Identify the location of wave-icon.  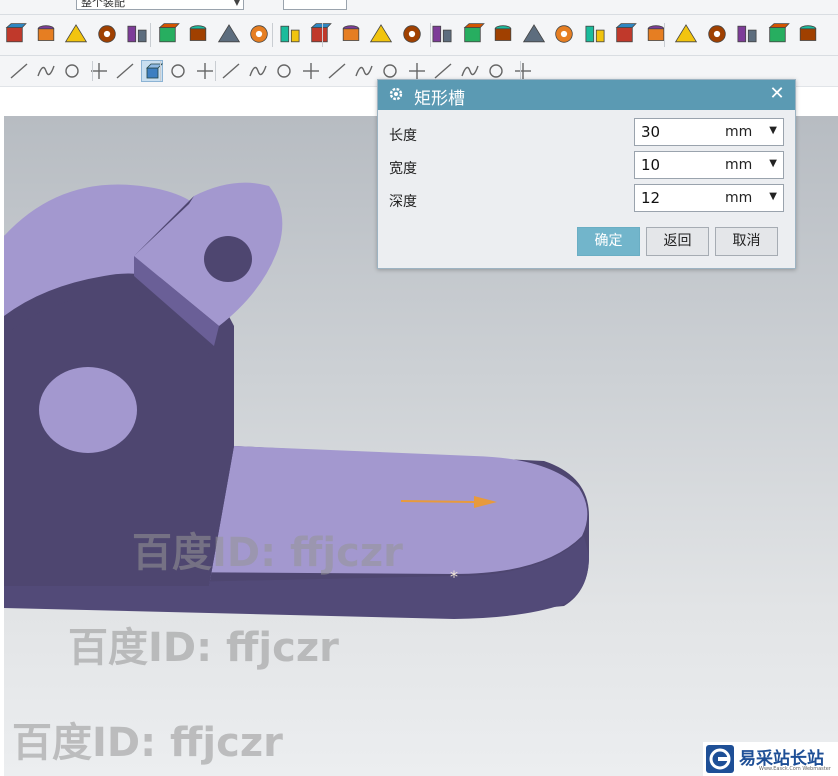
(311, 71).